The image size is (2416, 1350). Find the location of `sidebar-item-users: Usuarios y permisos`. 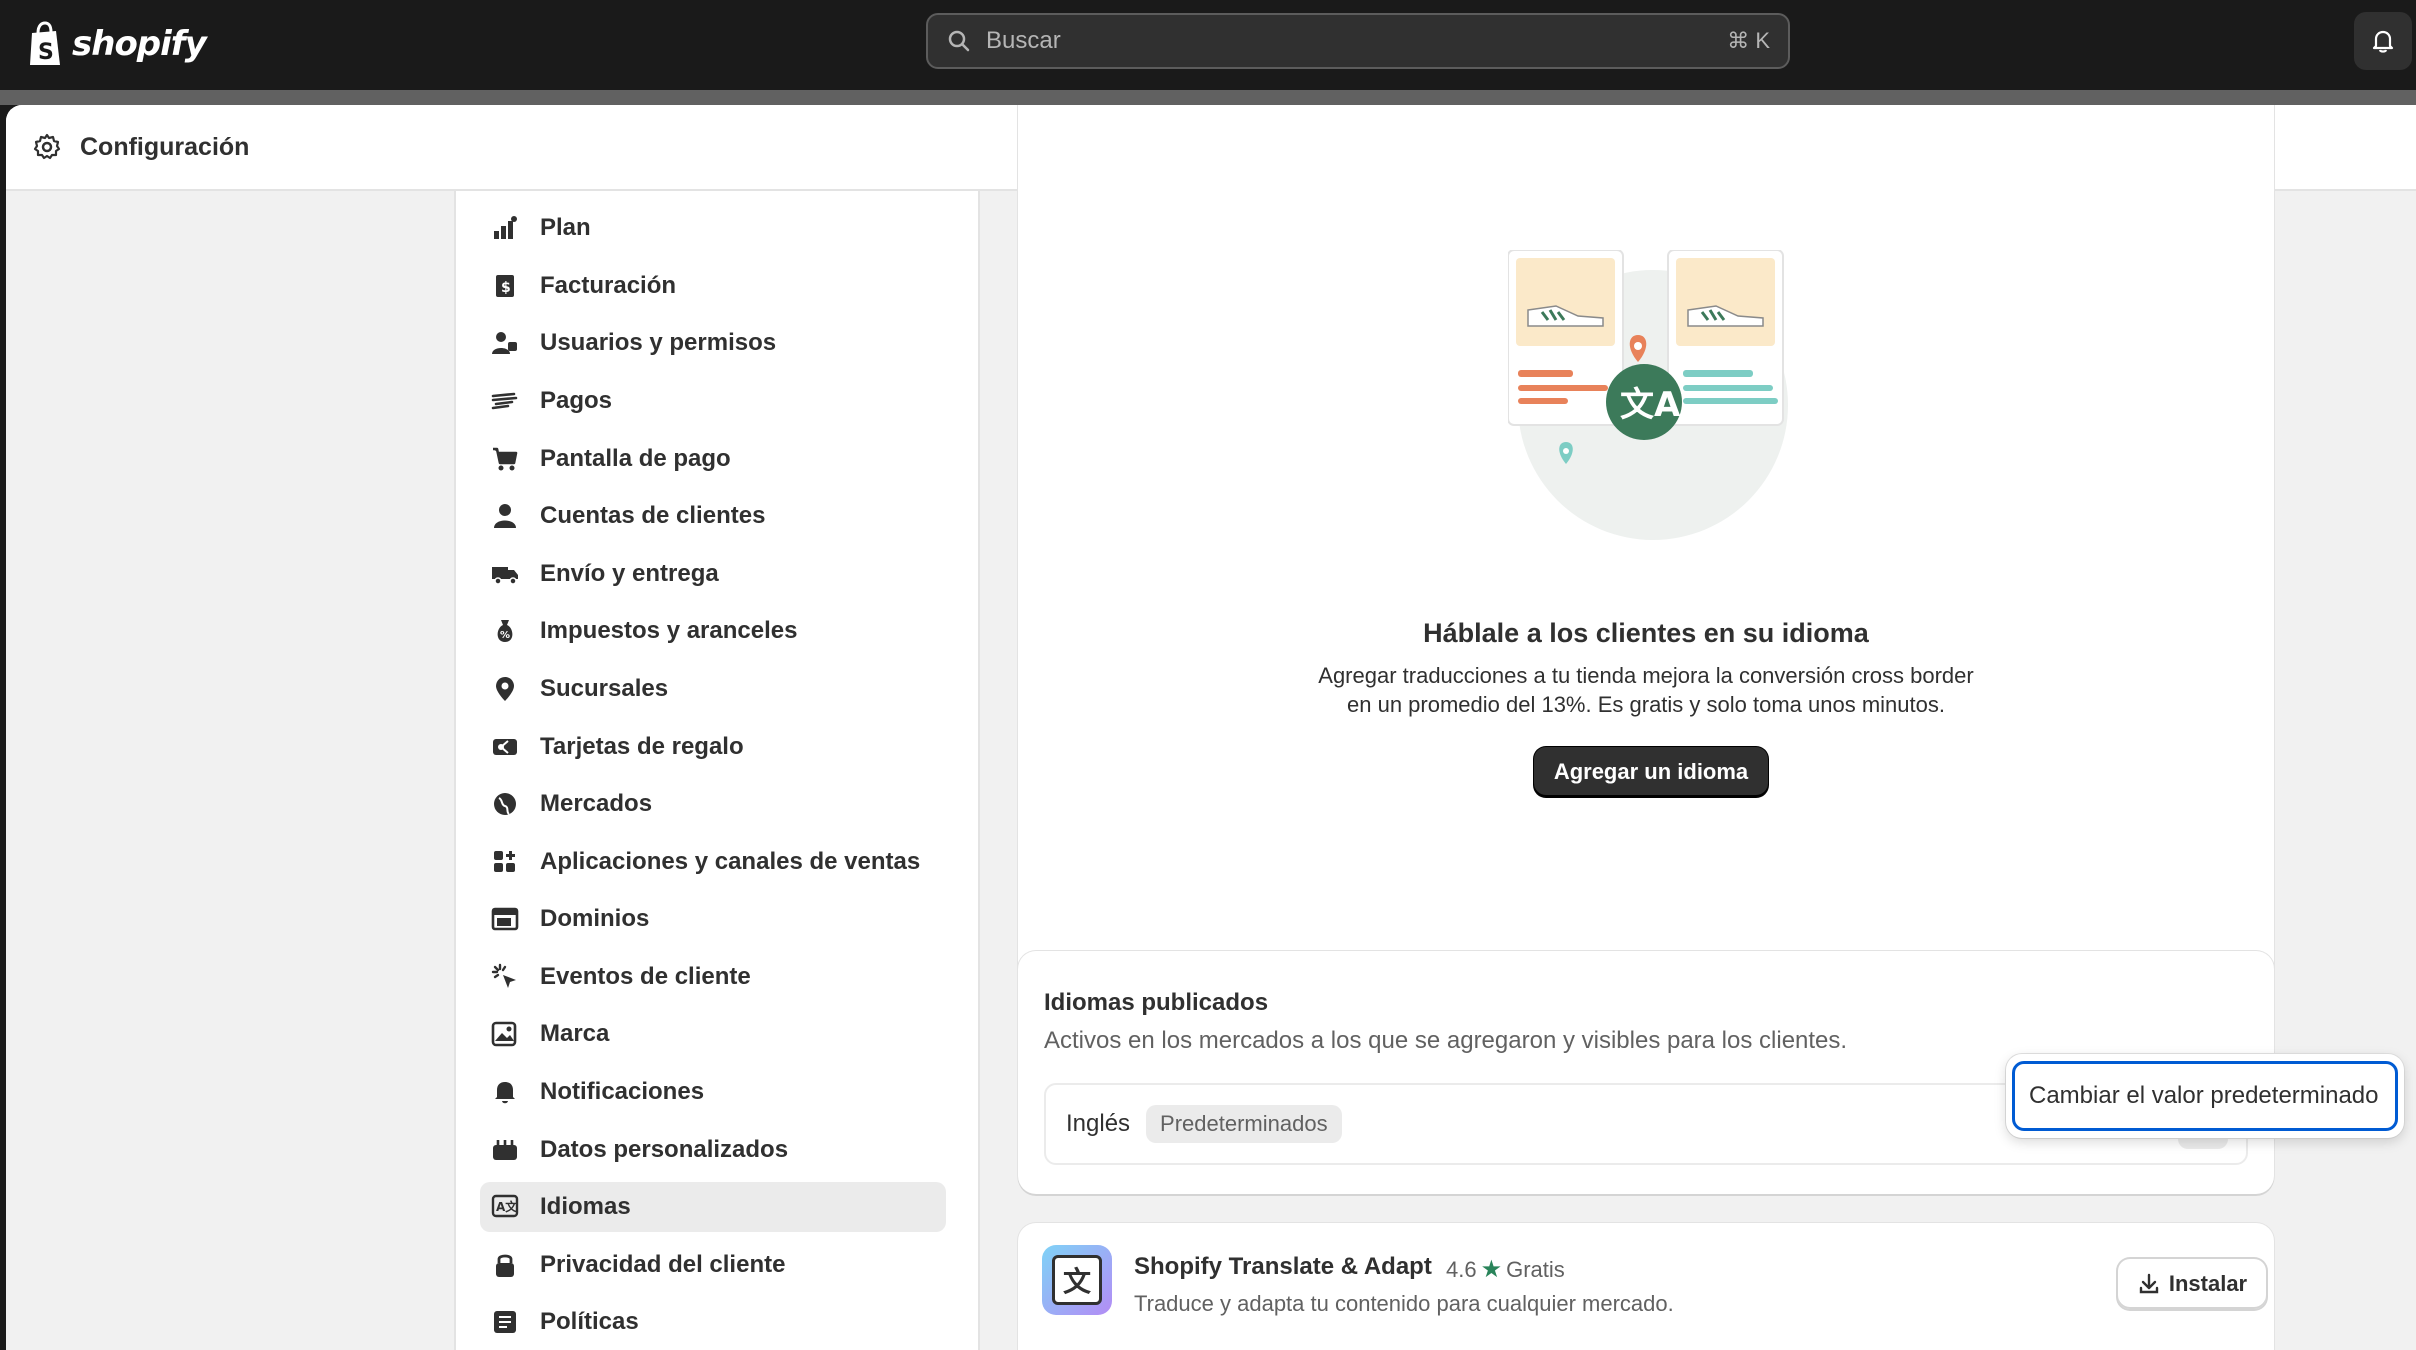

sidebar-item-users: Usuarios y permisos is located at coordinates (713, 343).